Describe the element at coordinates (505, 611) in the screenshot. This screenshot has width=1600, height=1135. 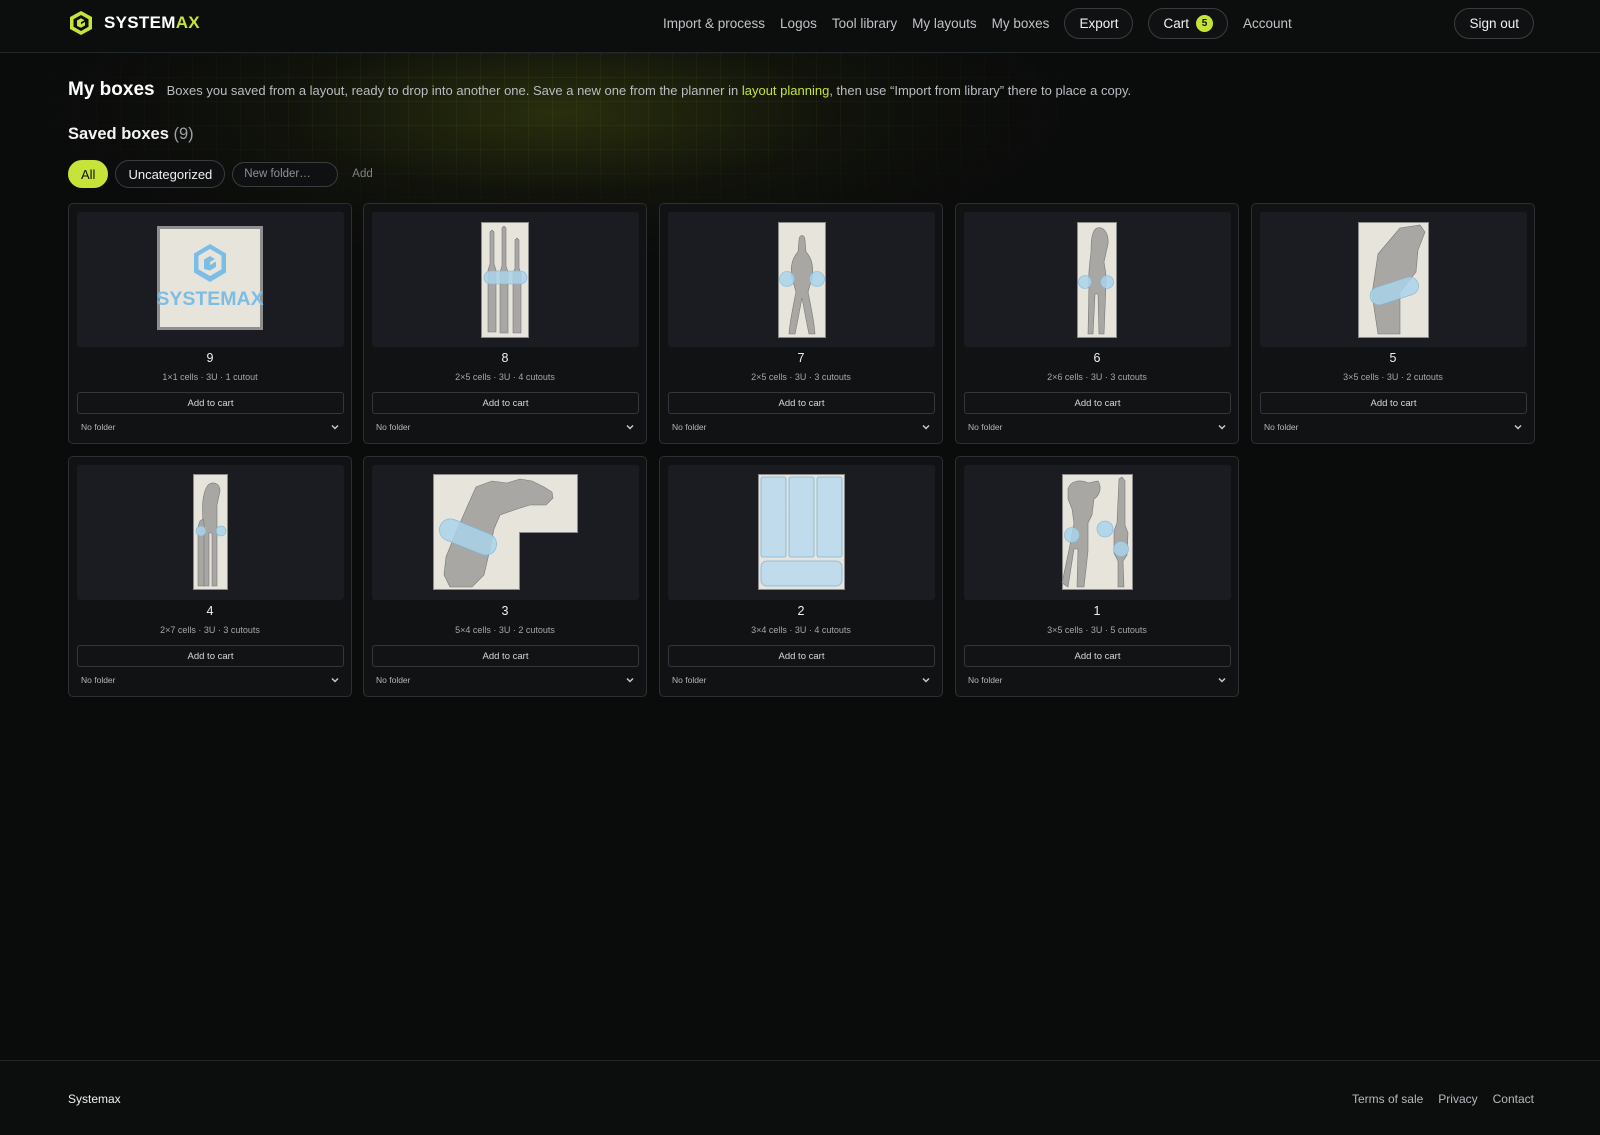
I see `box-name: 3` at that location.